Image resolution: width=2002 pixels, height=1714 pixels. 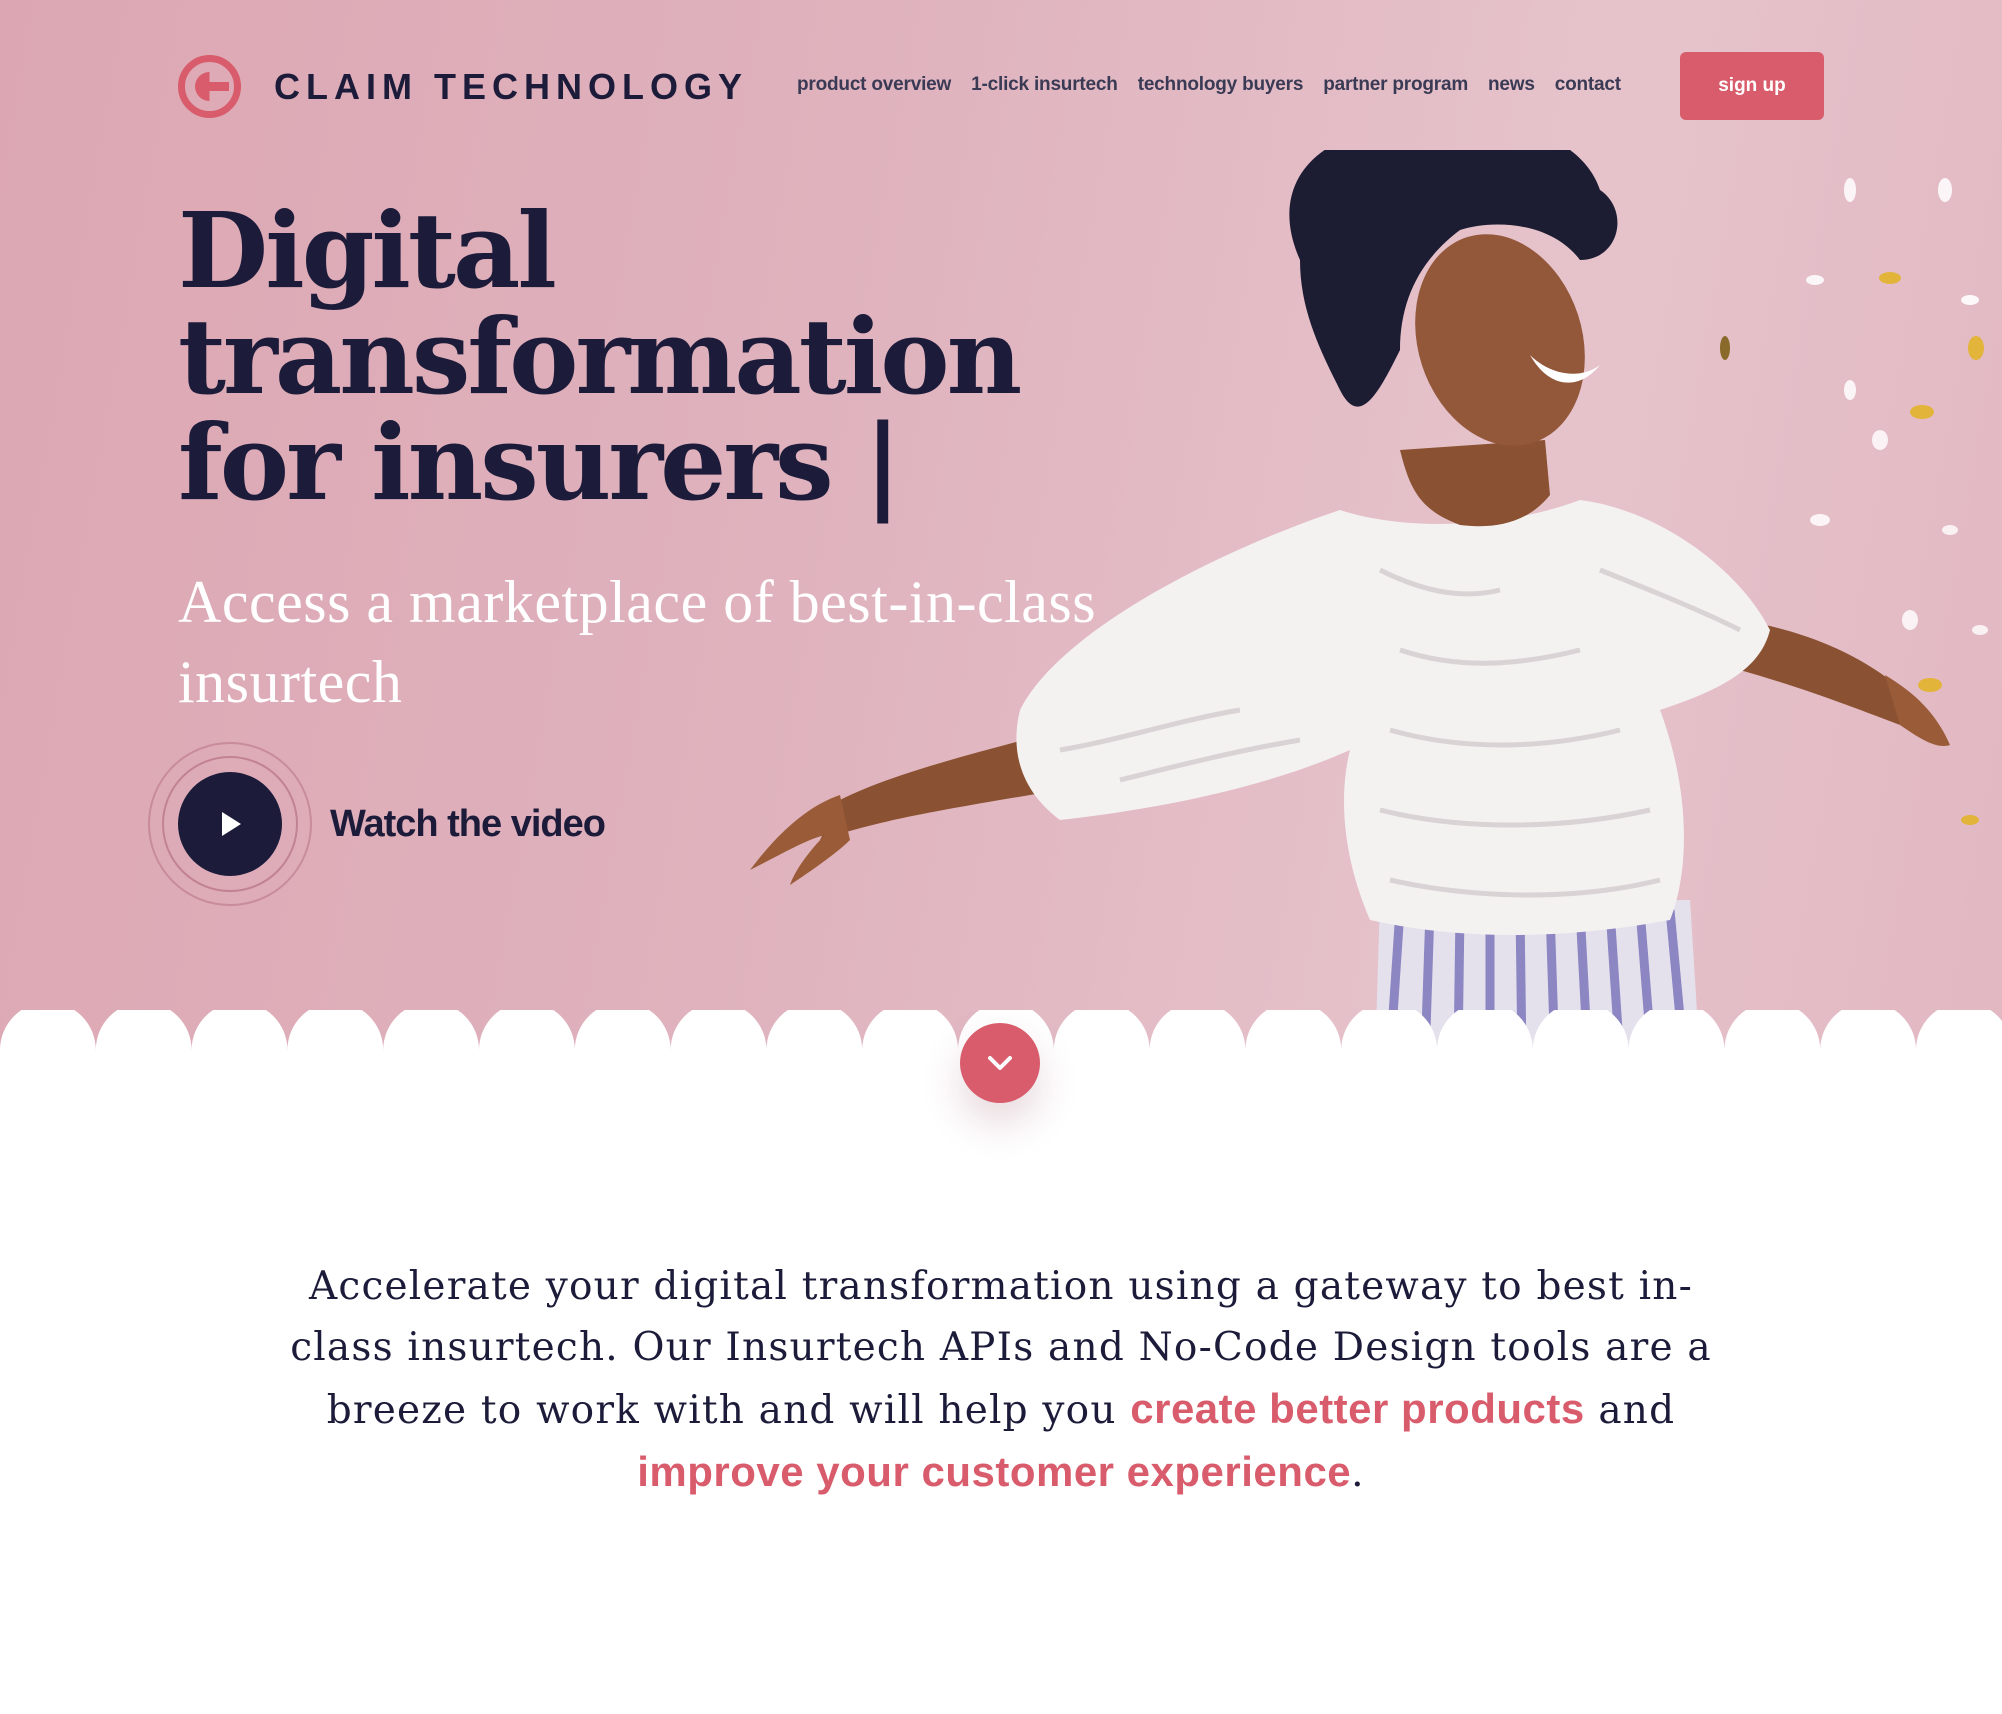 What do you see at coordinates (1358, 1473) in the screenshot?
I see `intro-text: .` at bounding box center [1358, 1473].